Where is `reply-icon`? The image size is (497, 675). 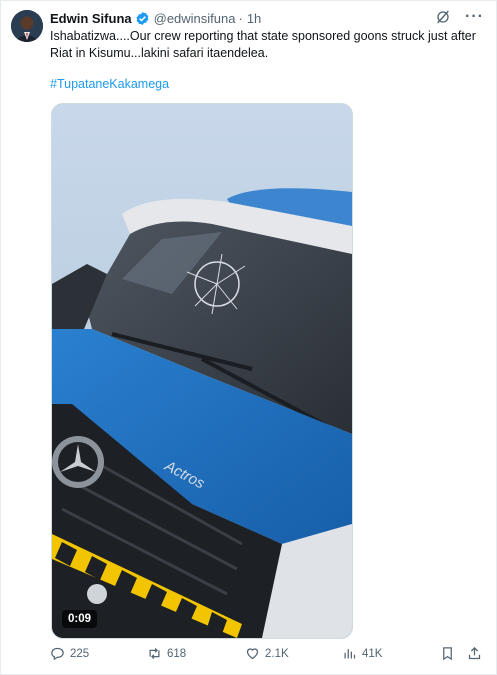
reply-icon is located at coordinates (57, 654).